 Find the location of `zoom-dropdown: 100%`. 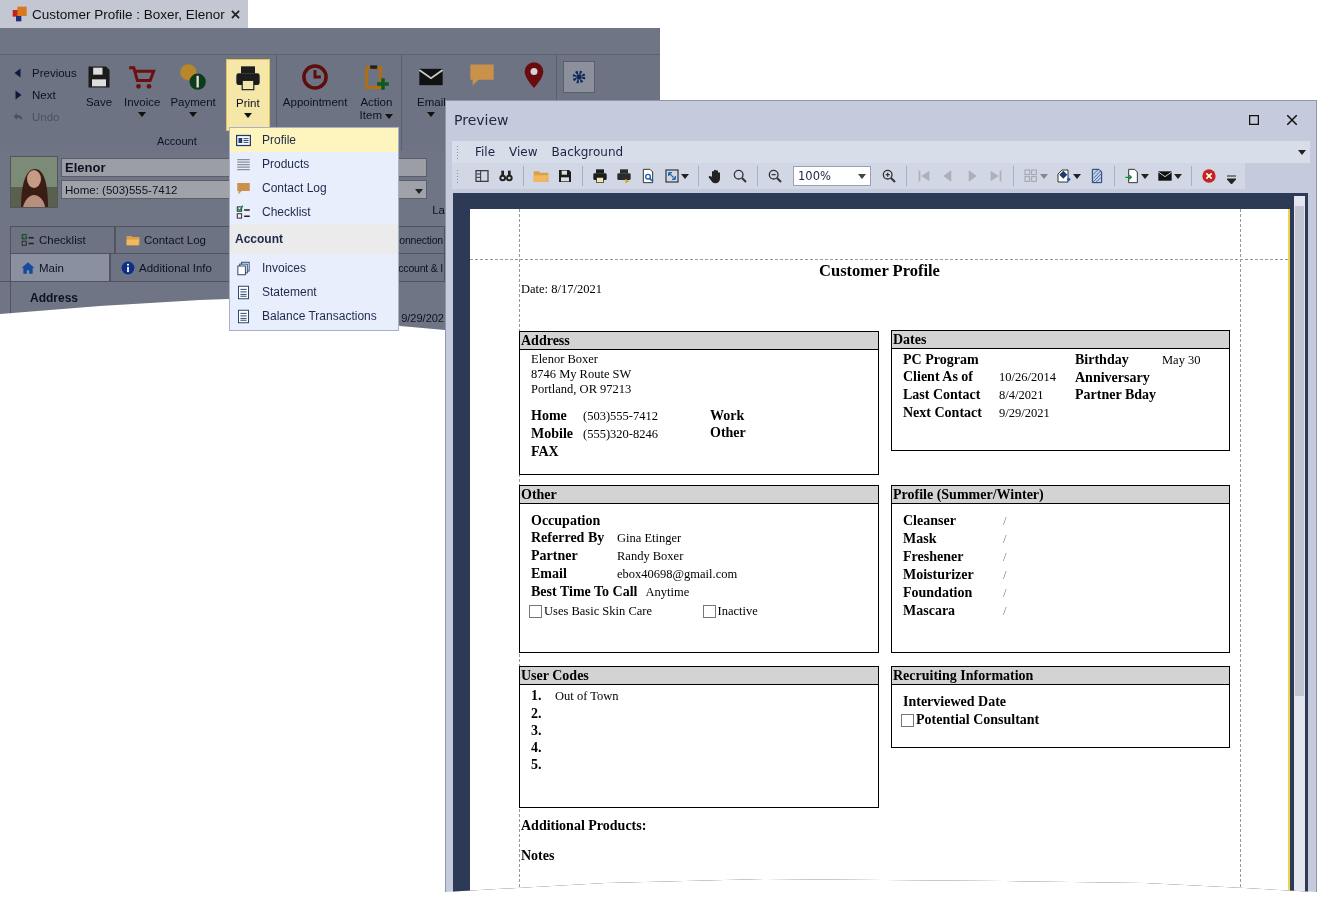

zoom-dropdown: 100% is located at coordinates (832, 176).